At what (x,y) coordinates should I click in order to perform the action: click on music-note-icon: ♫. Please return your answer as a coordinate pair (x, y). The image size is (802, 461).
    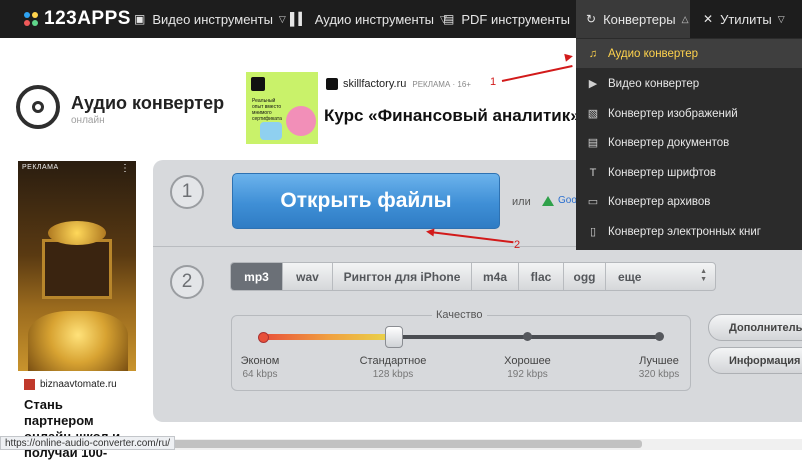
    Looking at the image, I should click on (593, 53).